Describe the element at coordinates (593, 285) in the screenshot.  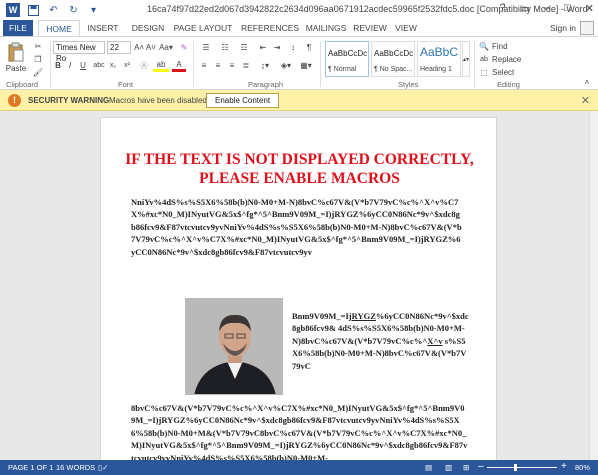
I see `vertical-scrollbar` at that location.